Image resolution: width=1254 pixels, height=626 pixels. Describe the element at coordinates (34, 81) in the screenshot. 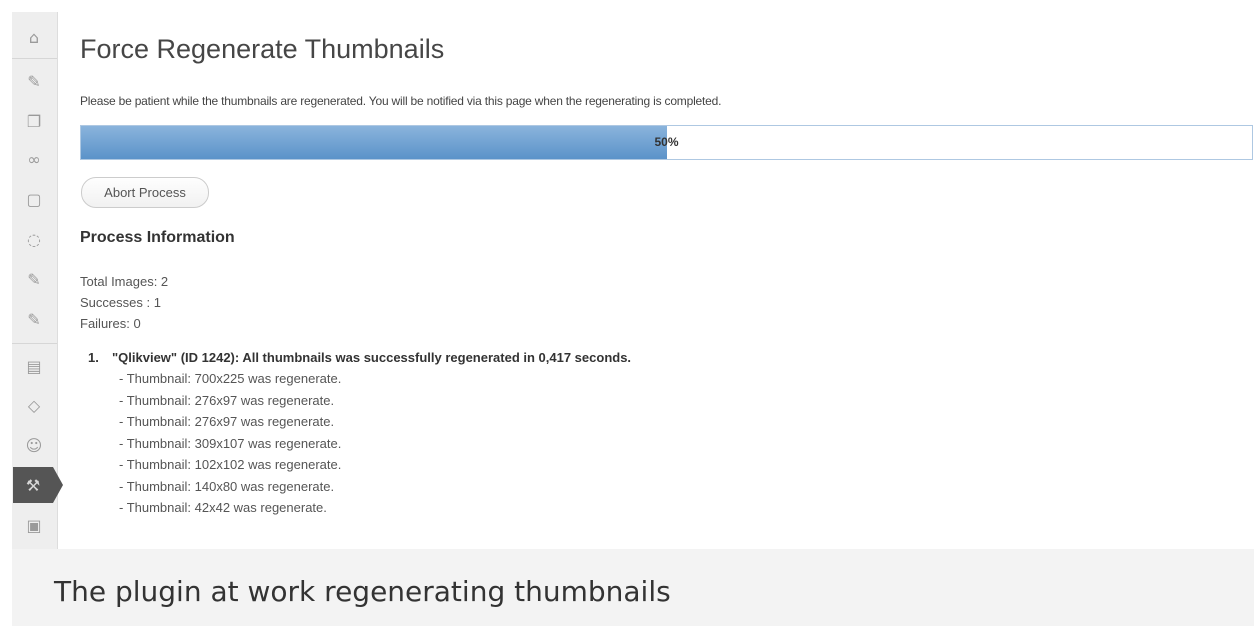

I see `posts-pin-icon: ✎` at that location.